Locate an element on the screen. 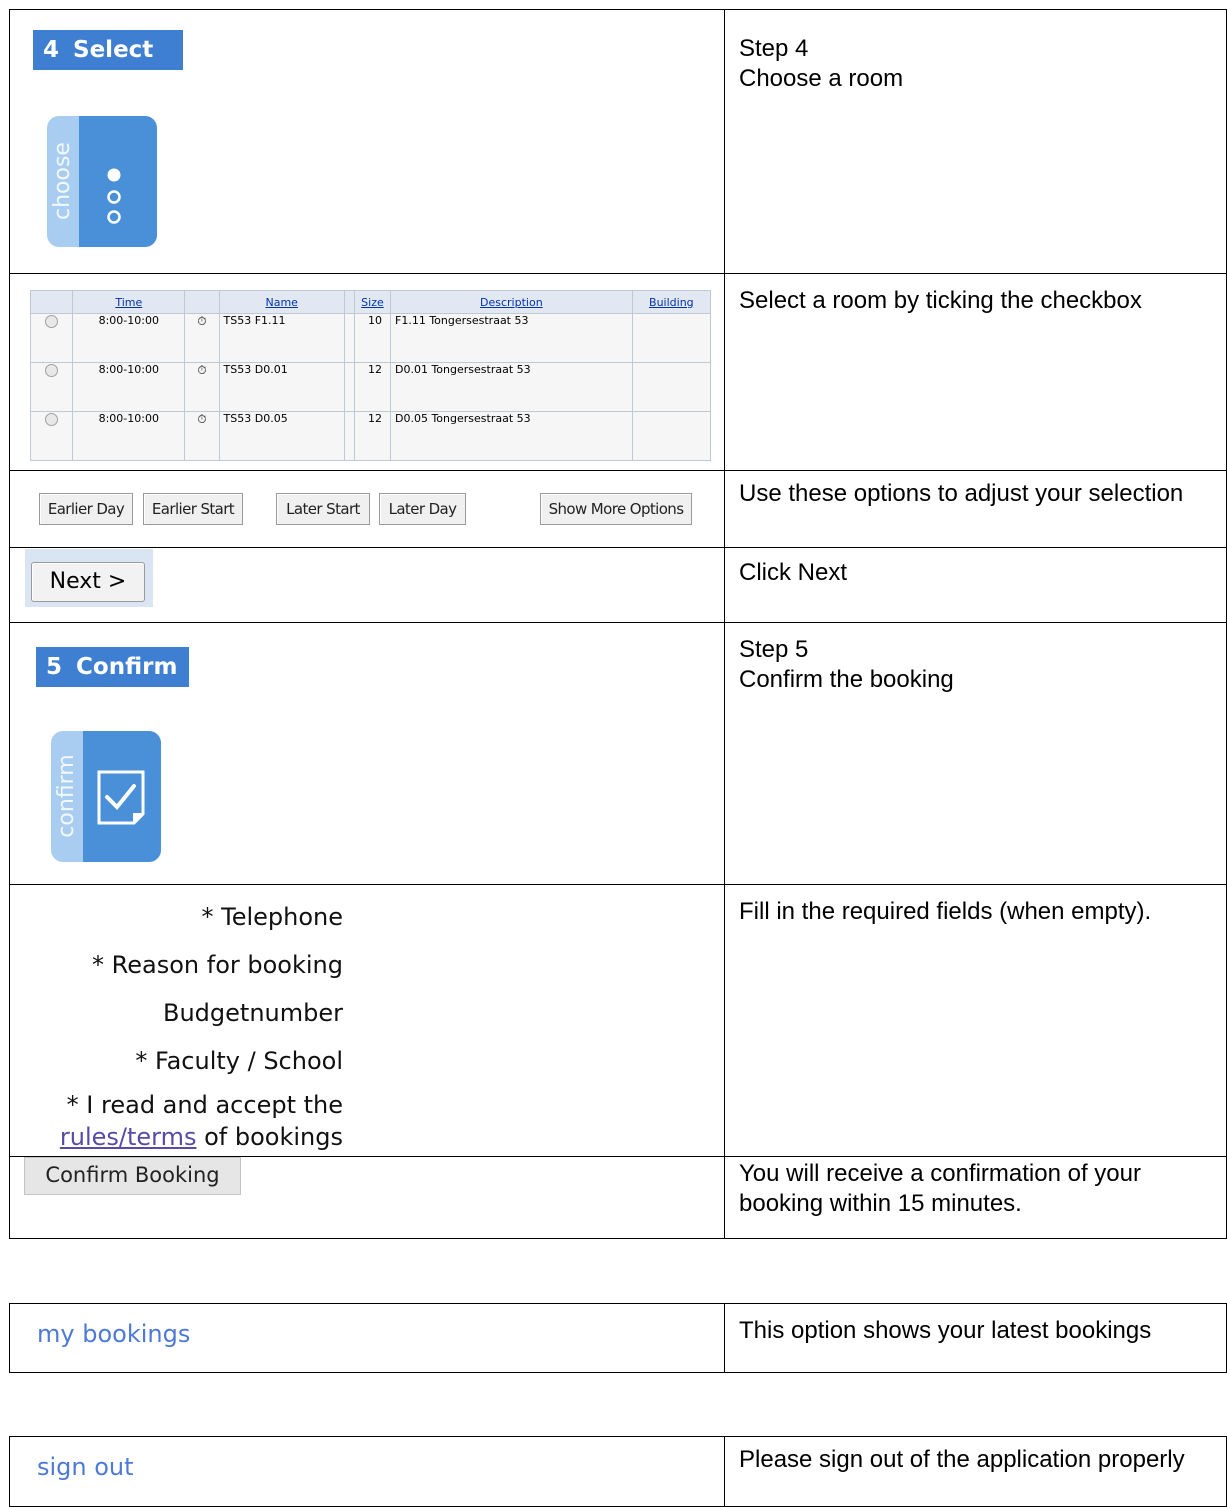 This screenshot has width=1227, height=1507. col-size-header: Size is located at coordinates (372, 302).